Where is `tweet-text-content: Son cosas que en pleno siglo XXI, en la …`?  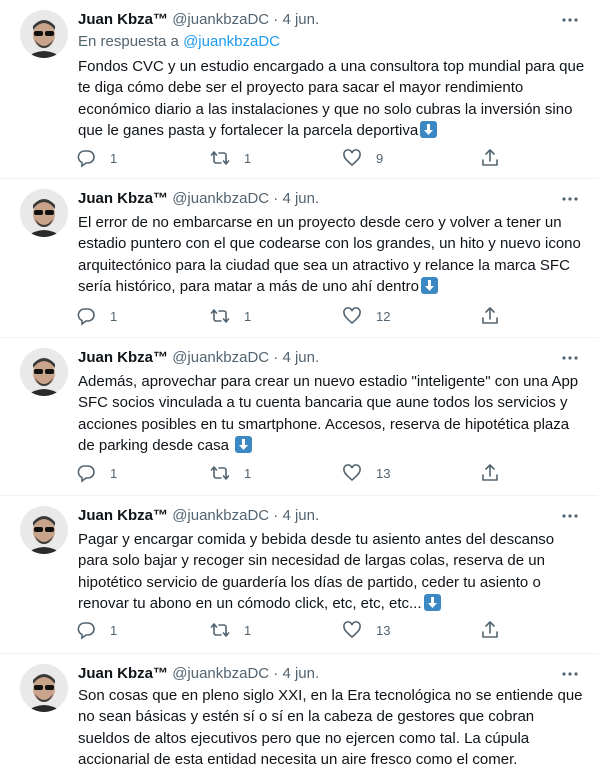
tweet-text-content: Son cosas que en pleno siglo XXI, en la … is located at coordinates (330, 728).